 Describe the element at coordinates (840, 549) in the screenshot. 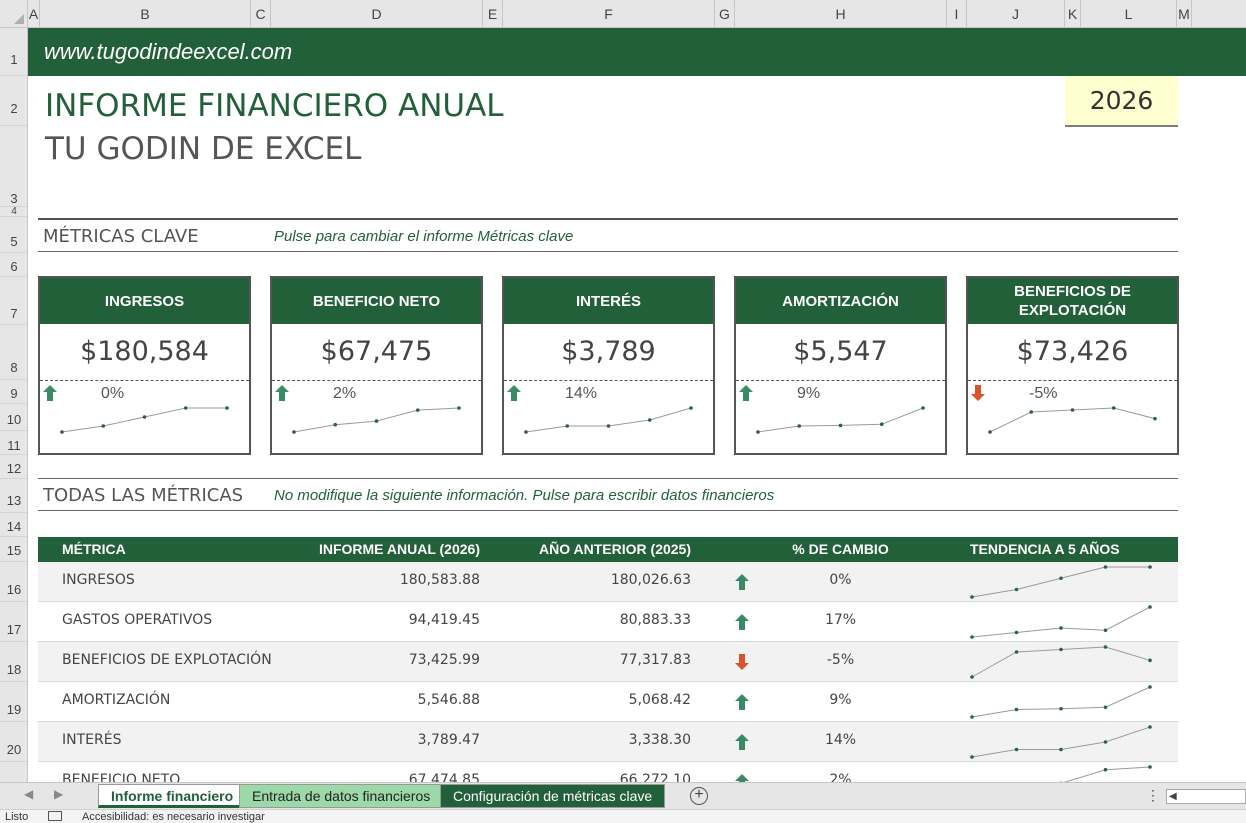

I see `header-change: % DE CAMBIO` at that location.